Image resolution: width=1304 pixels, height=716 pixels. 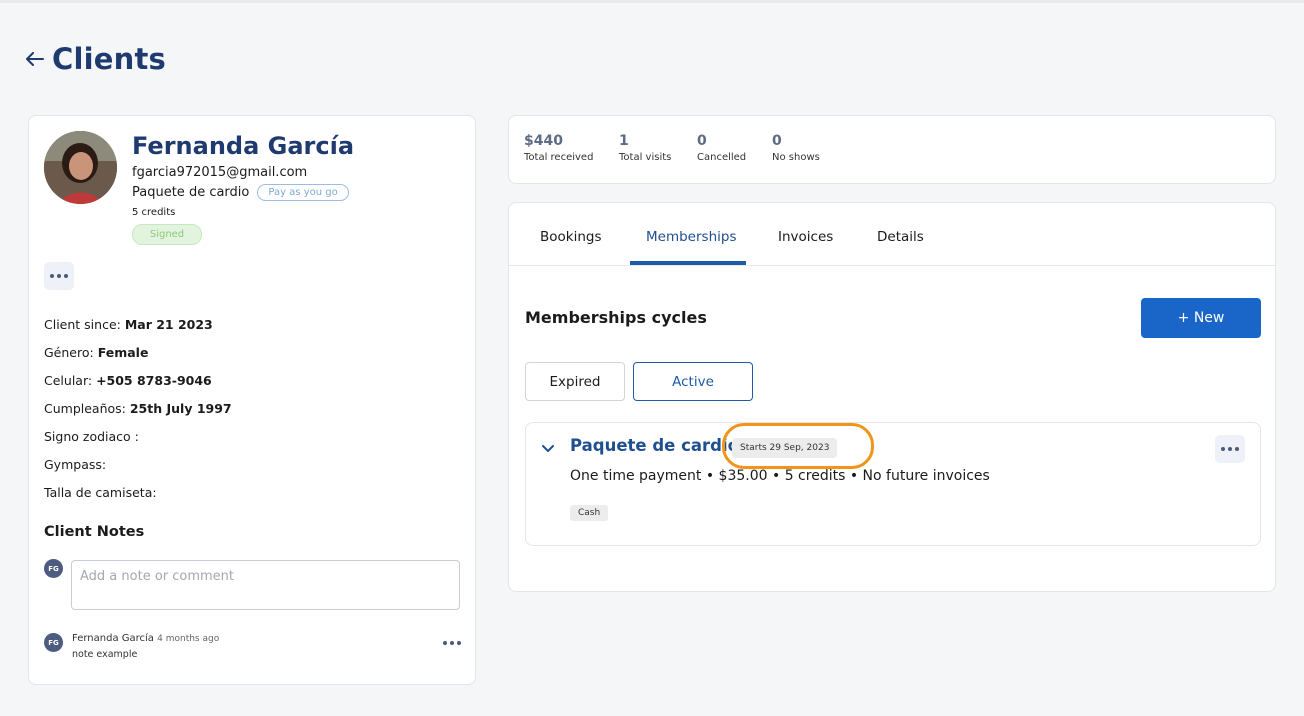 I want to click on stat-value: $440, so click(x=543, y=141).